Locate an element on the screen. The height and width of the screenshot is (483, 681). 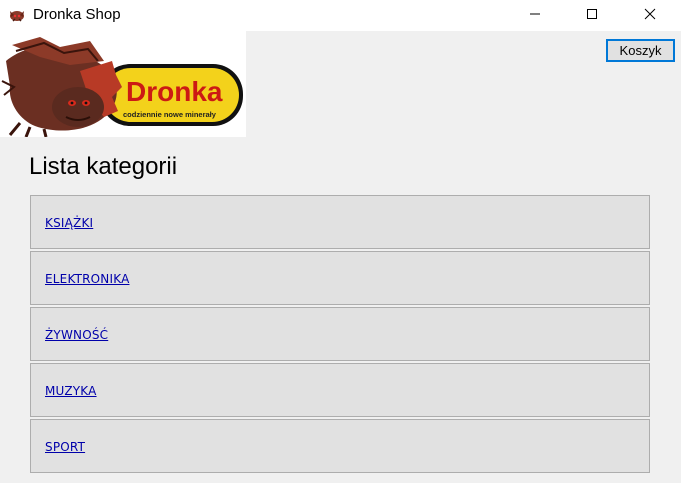
category-item-muzyka: MUZYKA is located at coordinates (340, 390).